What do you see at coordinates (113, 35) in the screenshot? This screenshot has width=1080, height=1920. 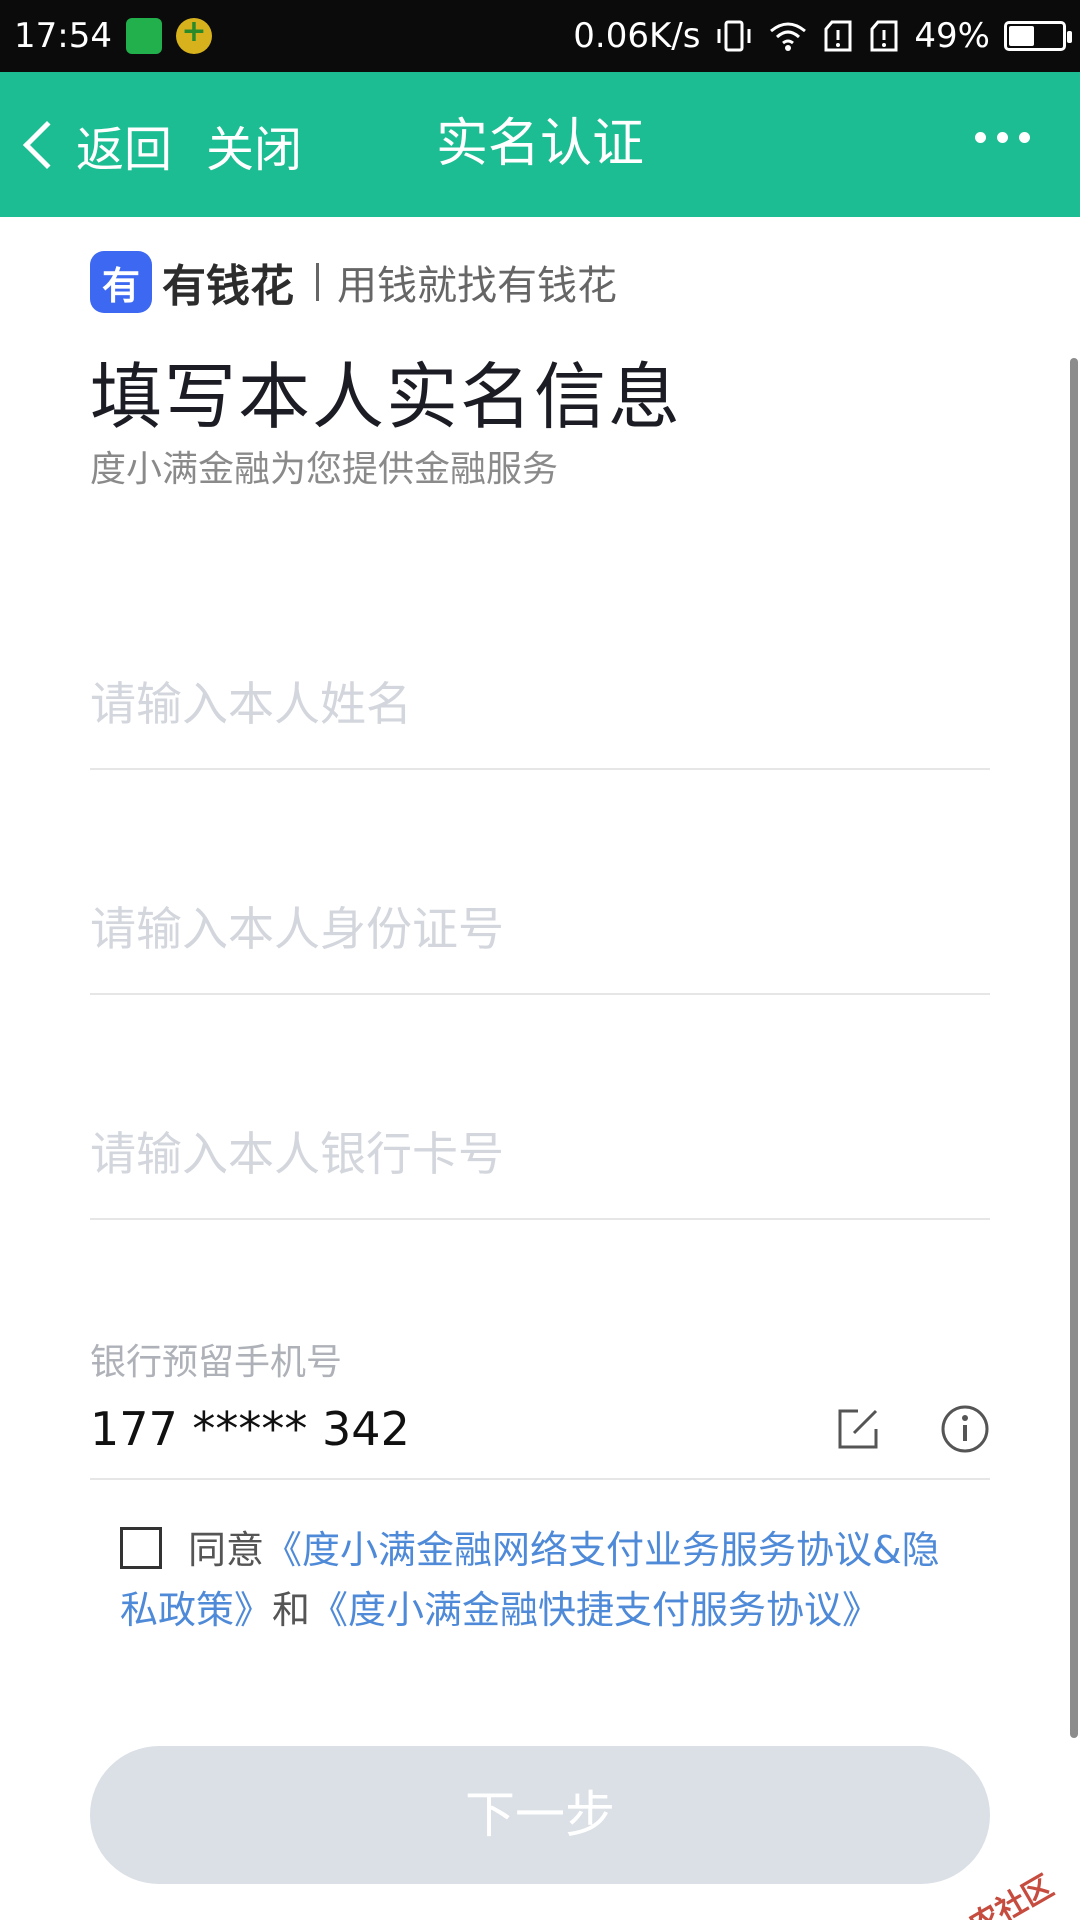 I see `status-left: 17:54` at bounding box center [113, 35].